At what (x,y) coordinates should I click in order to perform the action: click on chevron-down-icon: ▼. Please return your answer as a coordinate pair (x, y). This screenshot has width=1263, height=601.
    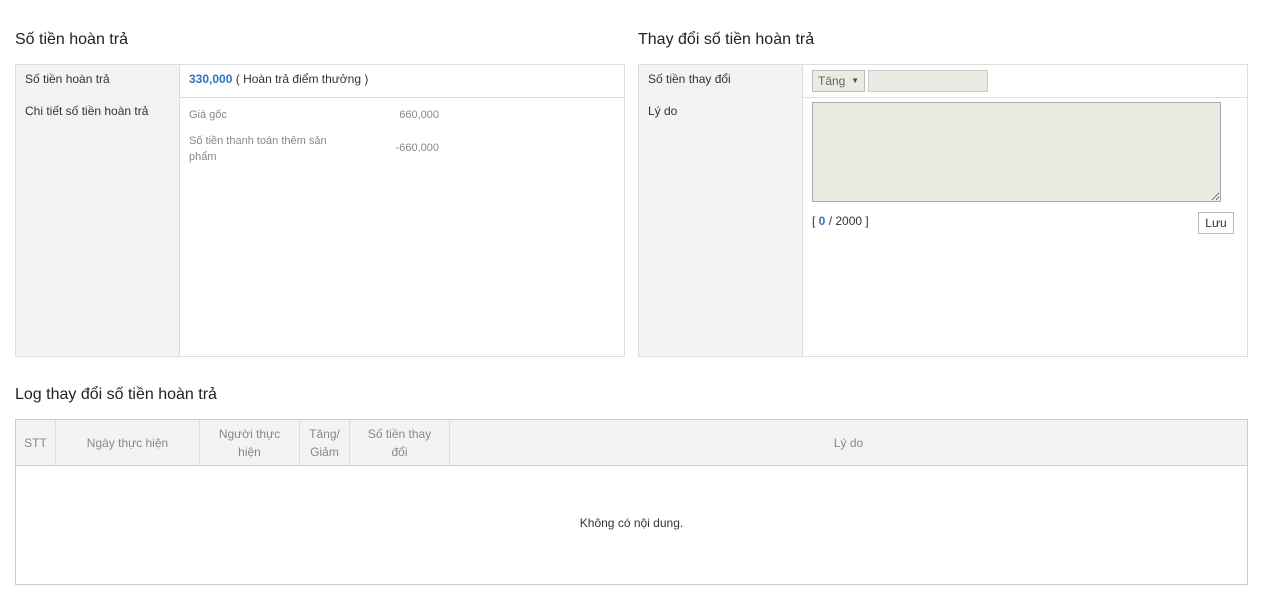
    Looking at the image, I should click on (855, 80).